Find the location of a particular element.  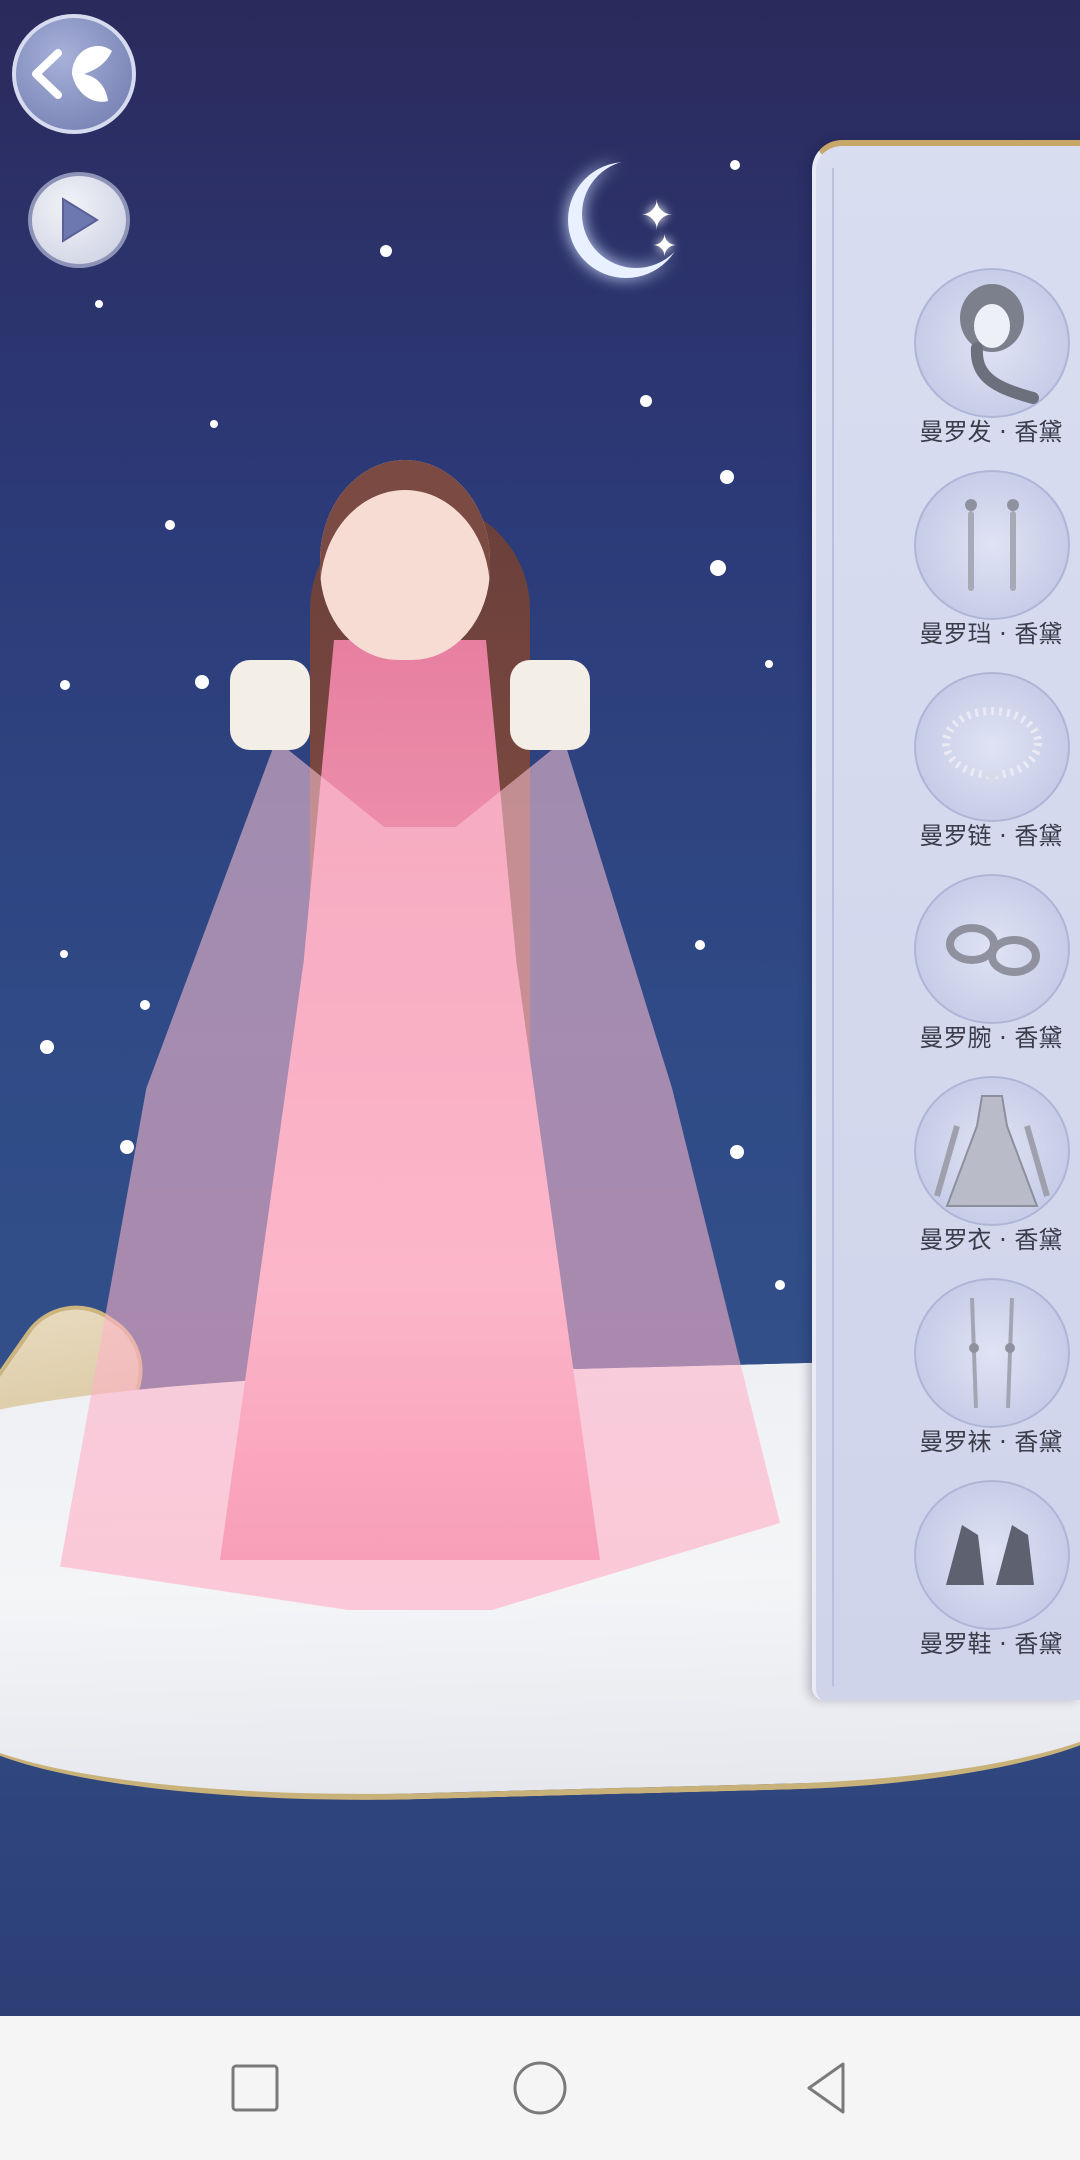

square-recents-icon is located at coordinates (255, 2088).